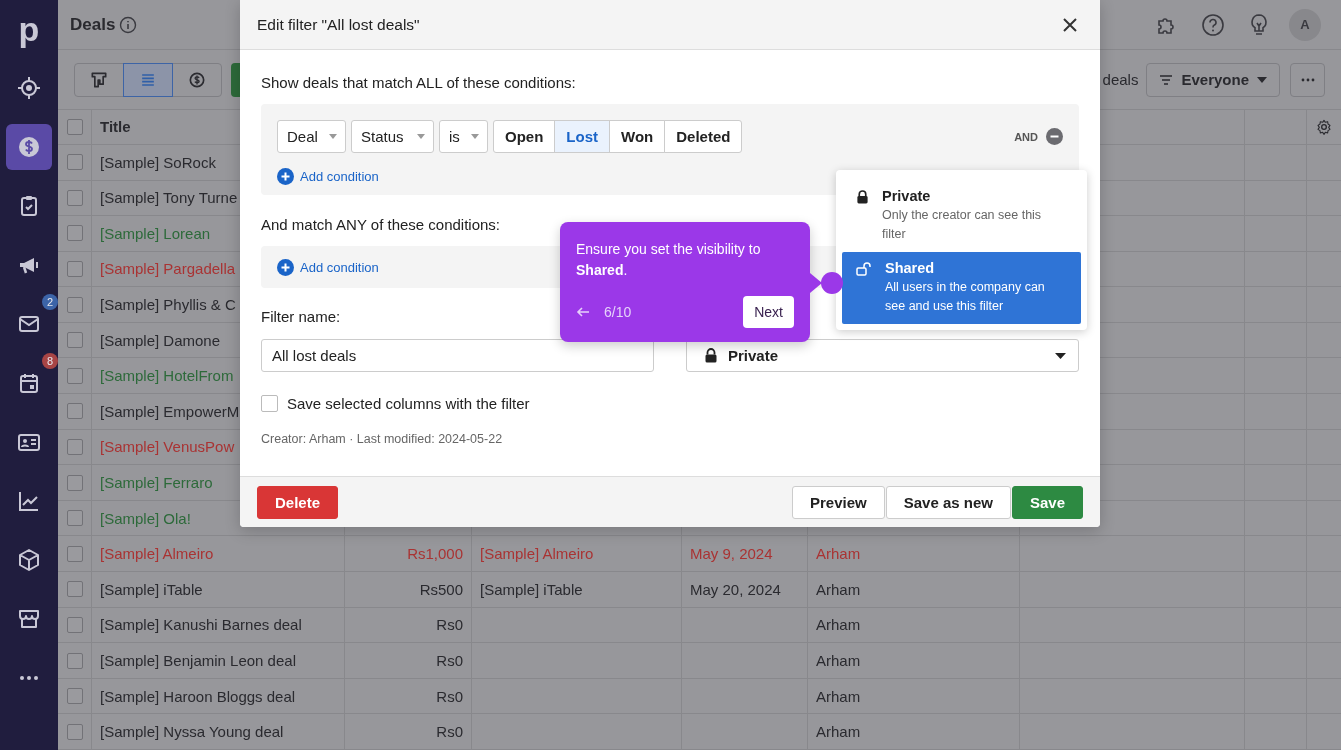 This screenshot has height=750, width=1341. What do you see at coordinates (1213, 79) in the screenshot?
I see `filter-button: Everyone` at bounding box center [1213, 79].